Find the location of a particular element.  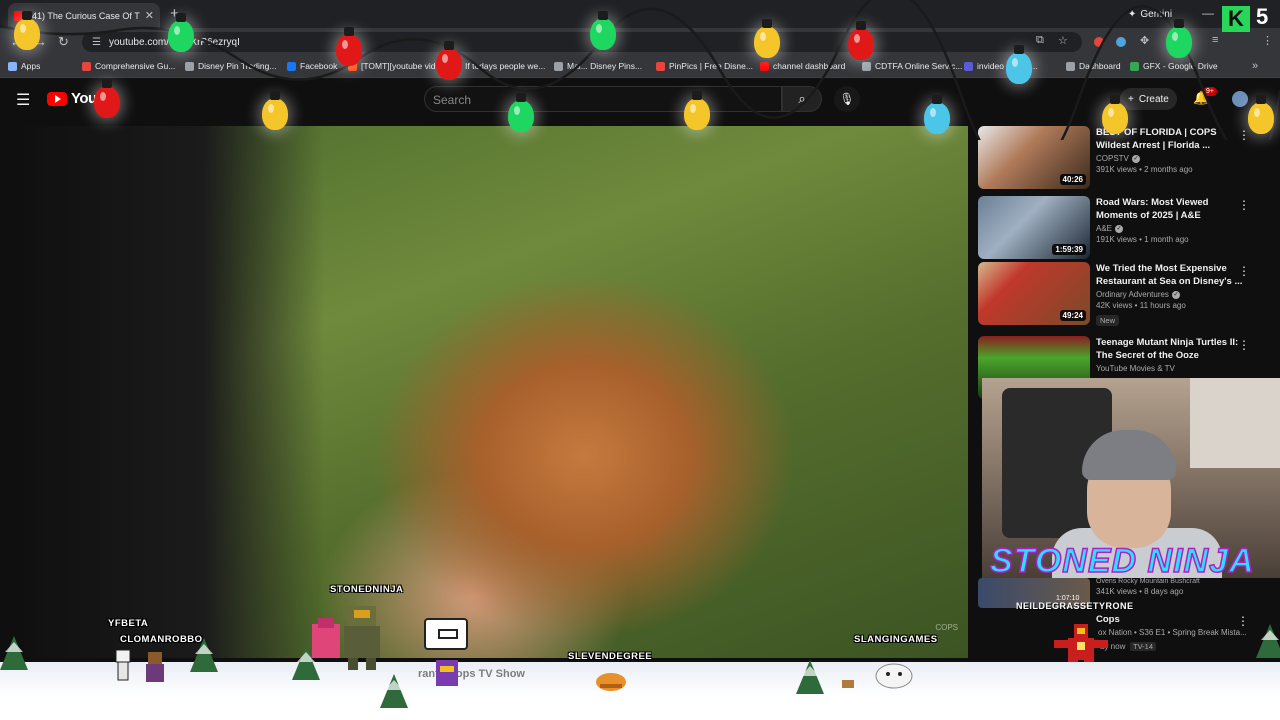

tab-title: (41) The Curious Case Of Th is located at coordinates (84, 15).